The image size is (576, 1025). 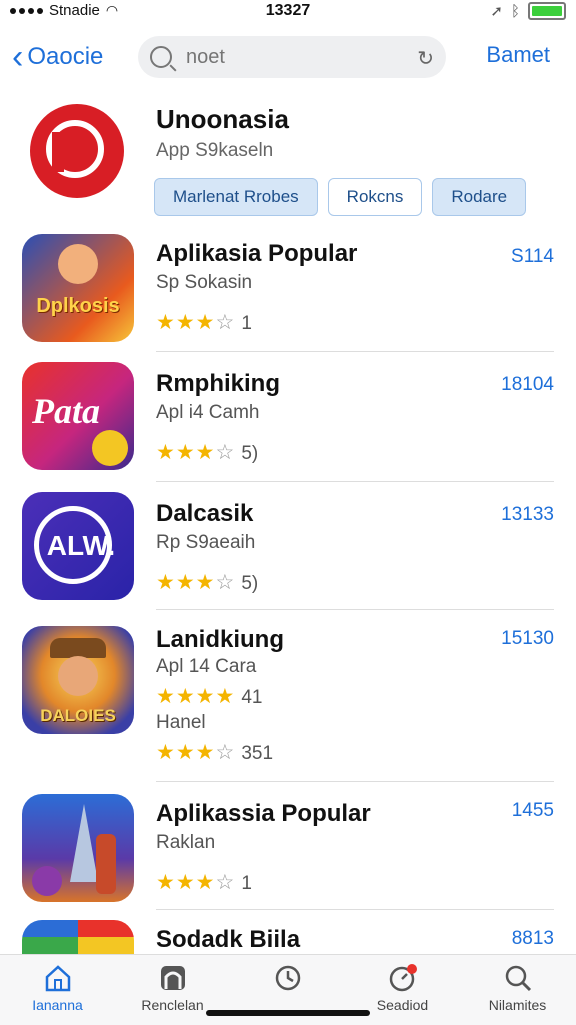 I want to click on app-icon-text: DALOIES, so click(x=78, y=715).